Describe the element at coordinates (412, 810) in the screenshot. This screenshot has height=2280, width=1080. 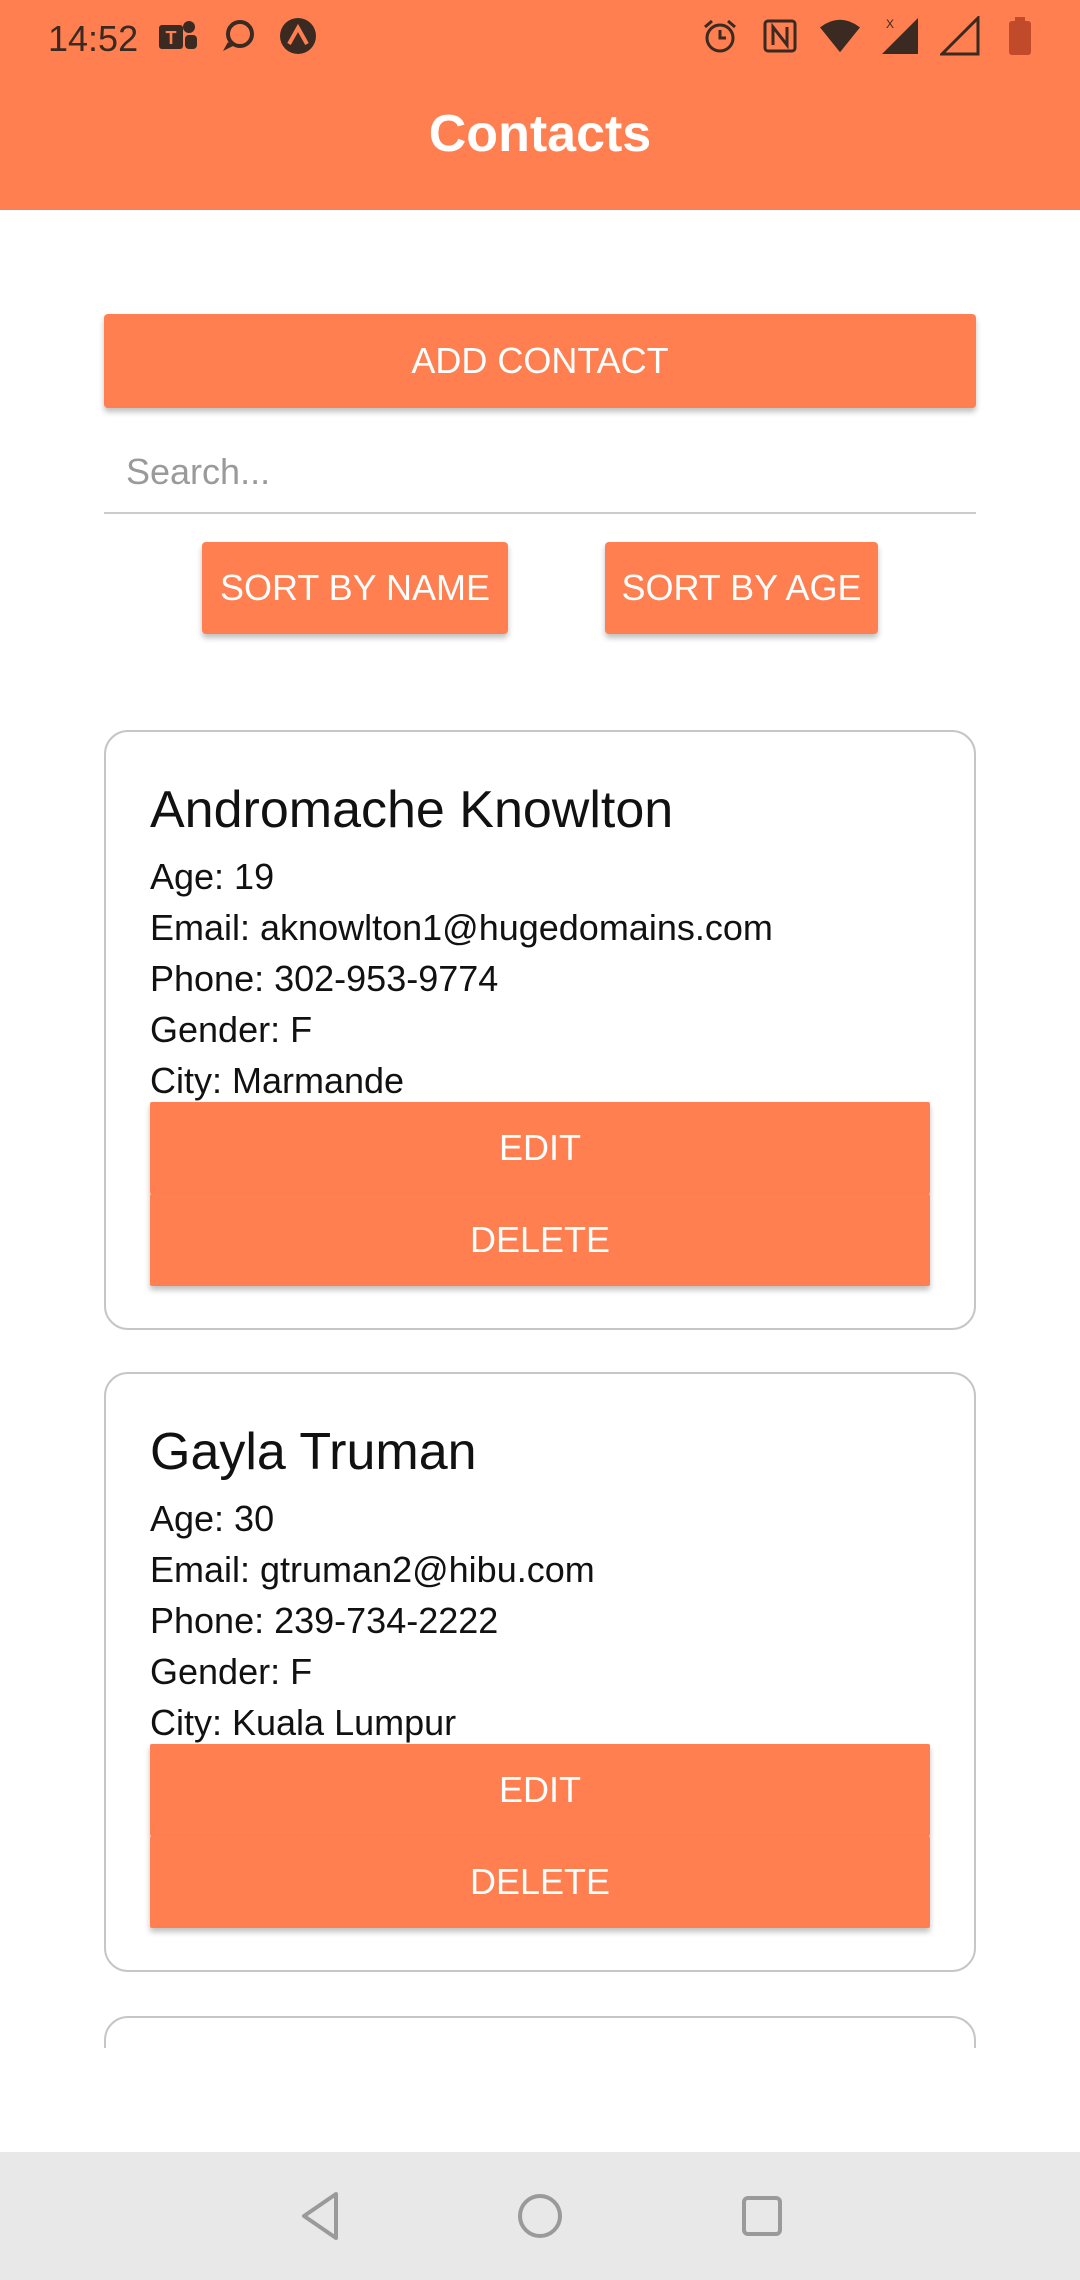
I see `contact-name: Andromache Knowlton` at that location.